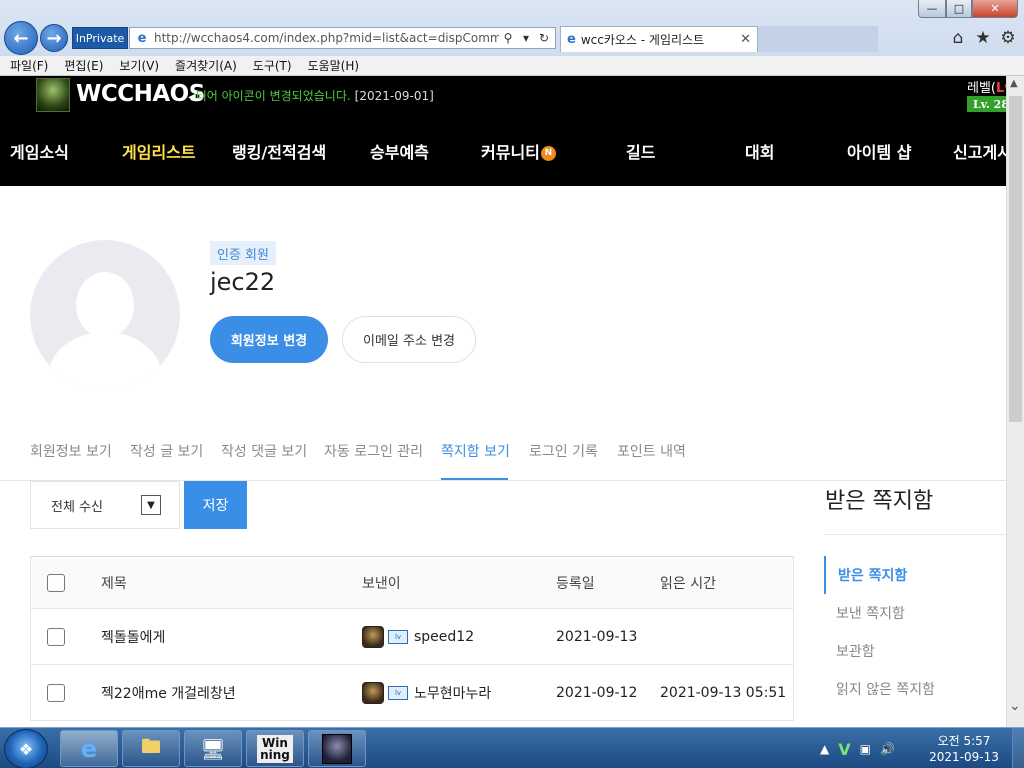  Describe the element at coordinates (659, 39) in the screenshot. I see `browser-tab-active: e wcc카오스 - 게임리스트 ✕` at that location.